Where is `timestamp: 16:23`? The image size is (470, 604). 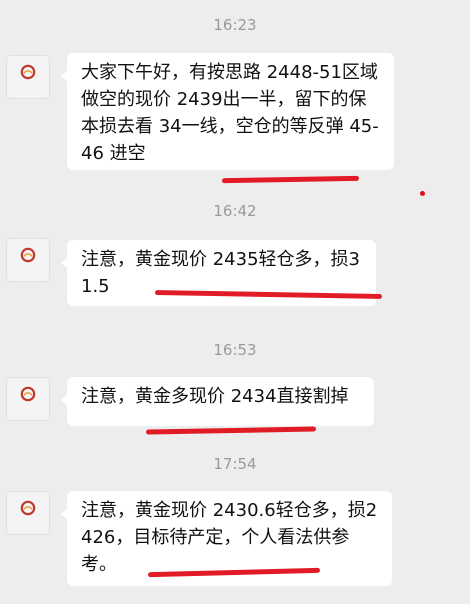
timestamp: 16:23 is located at coordinates (235, 25).